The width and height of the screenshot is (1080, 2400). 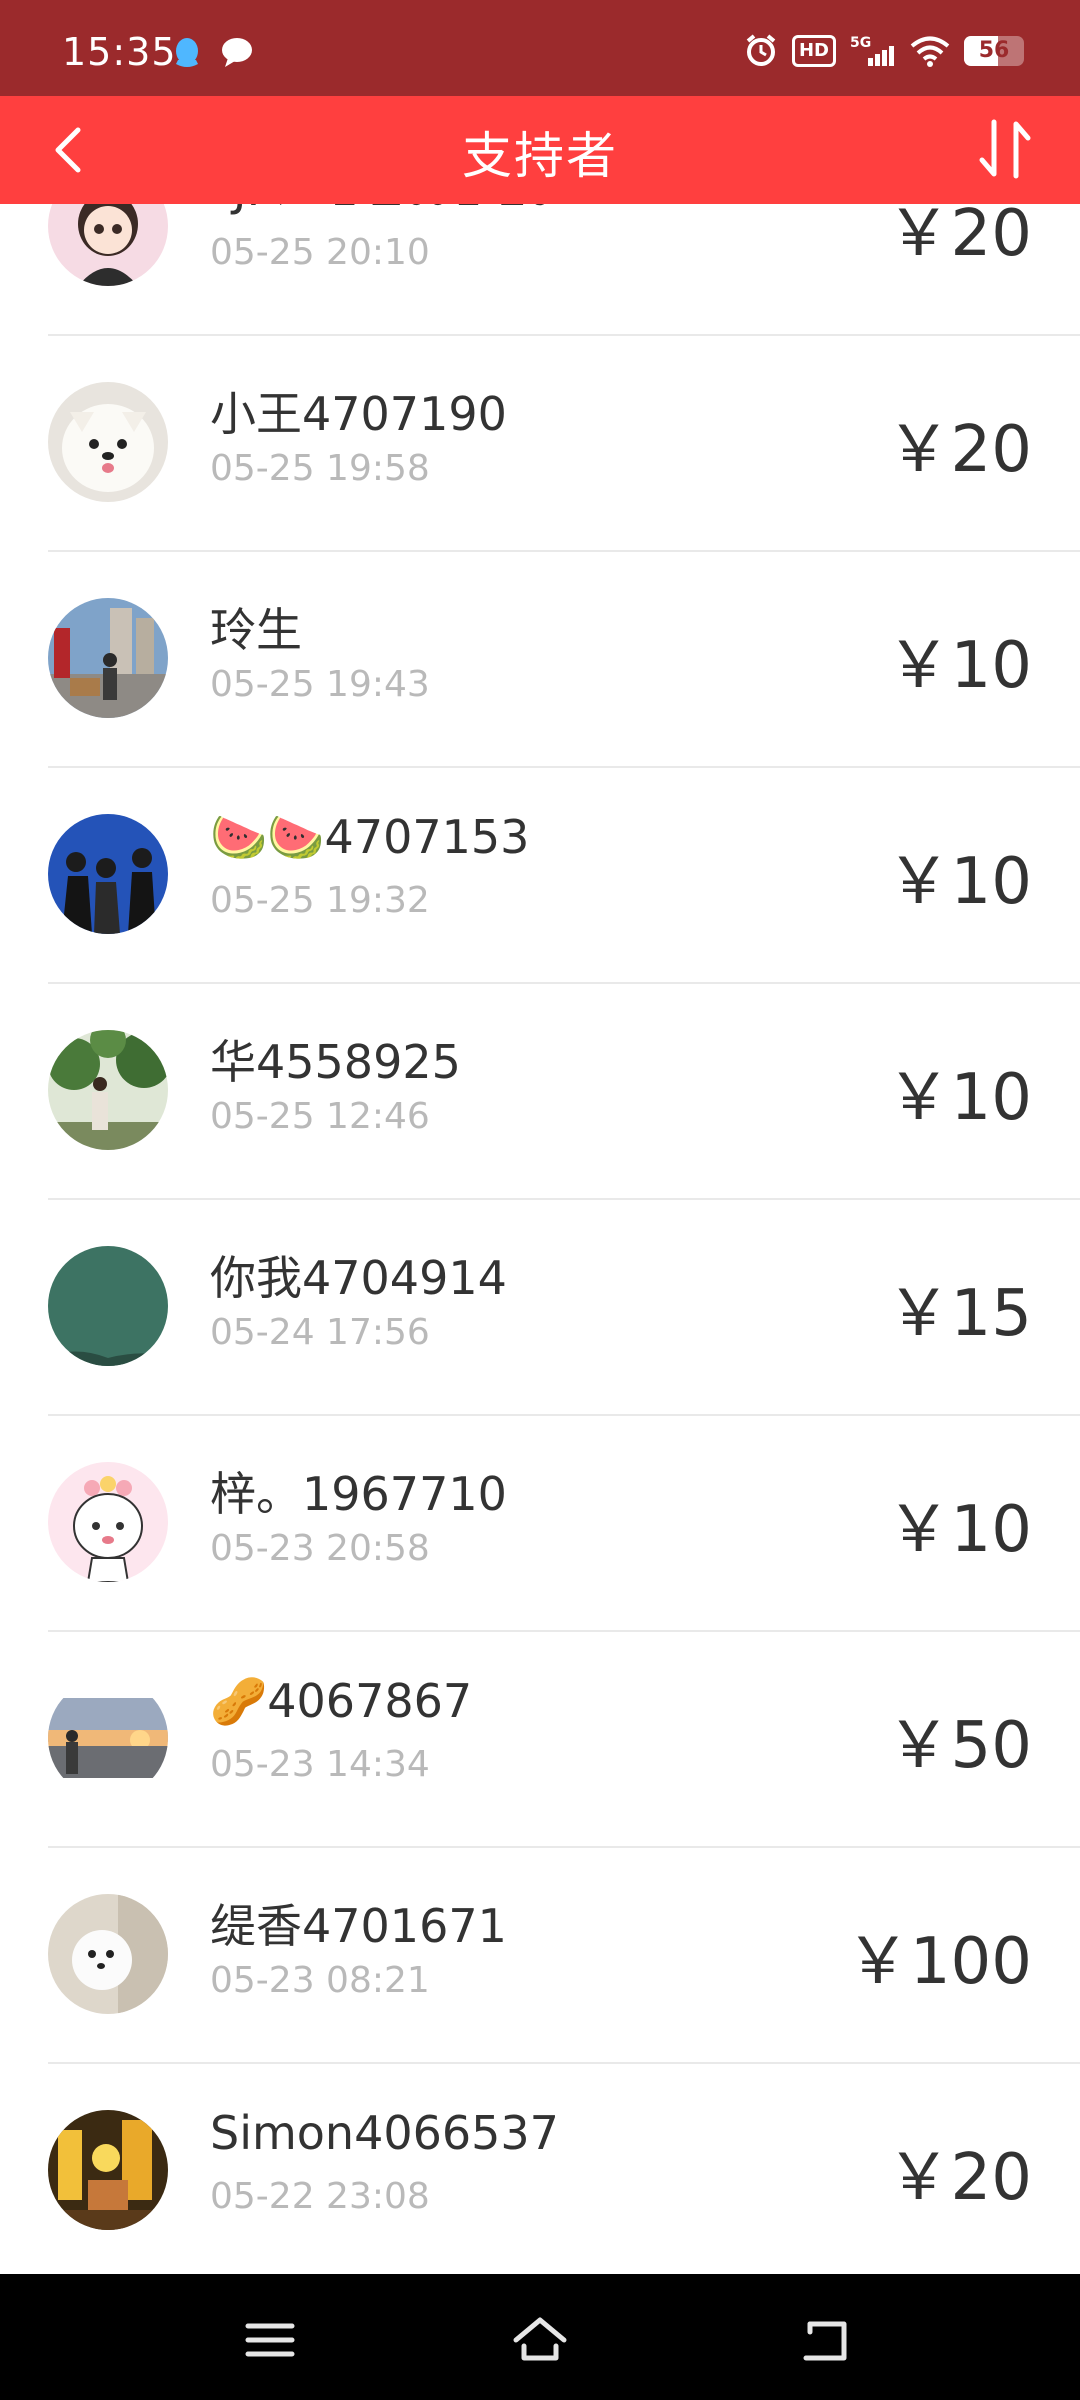 I want to click on list-item: 梓。1967710 05-23 20:58 ￥10, so click(x=540, y=1524).